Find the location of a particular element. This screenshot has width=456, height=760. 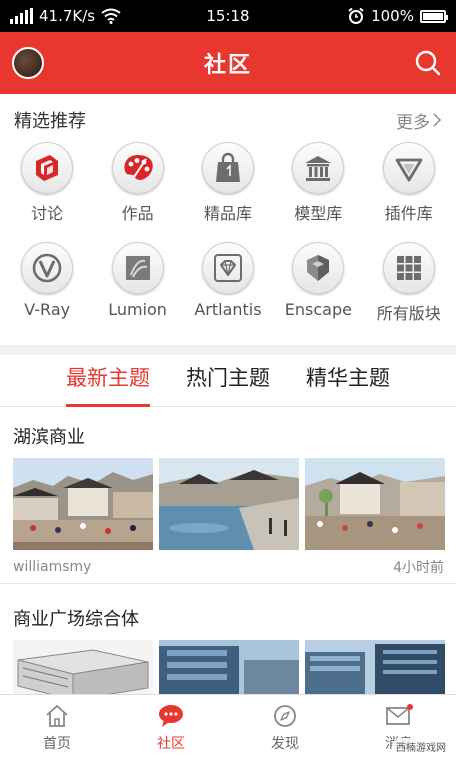

category-enscape: Enscape is located at coordinates (318, 292).